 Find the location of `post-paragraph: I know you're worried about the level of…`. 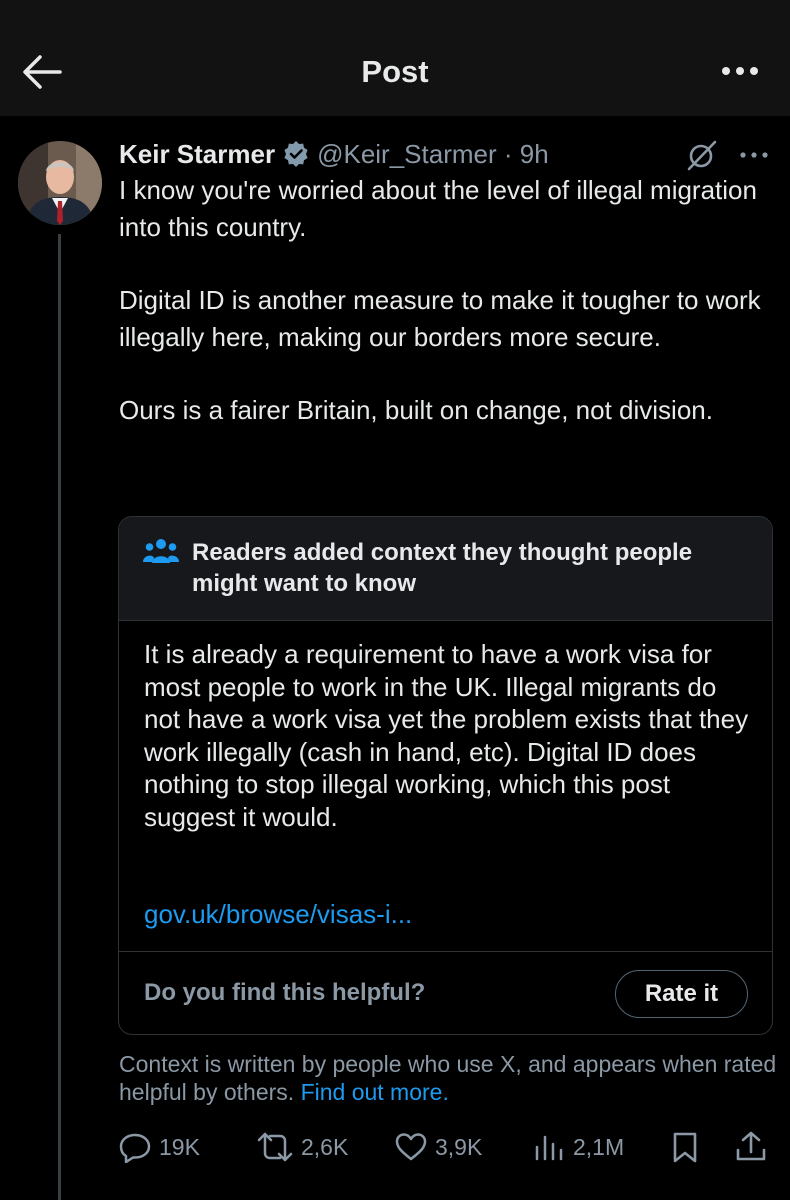

post-paragraph: I know you're worried about the level of… is located at coordinates (438, 208).